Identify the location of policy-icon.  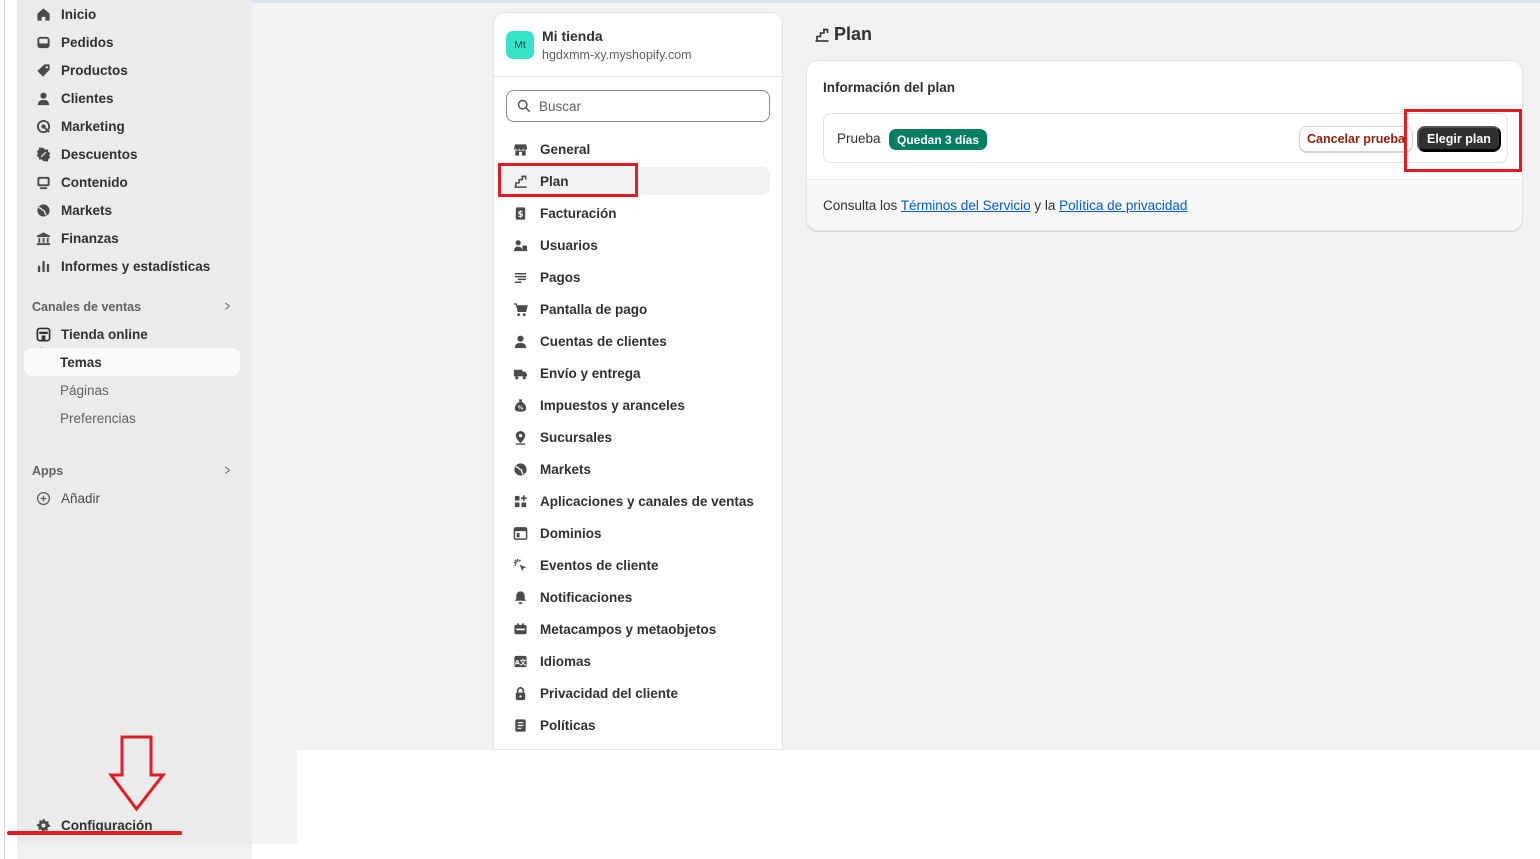
(520, 725).